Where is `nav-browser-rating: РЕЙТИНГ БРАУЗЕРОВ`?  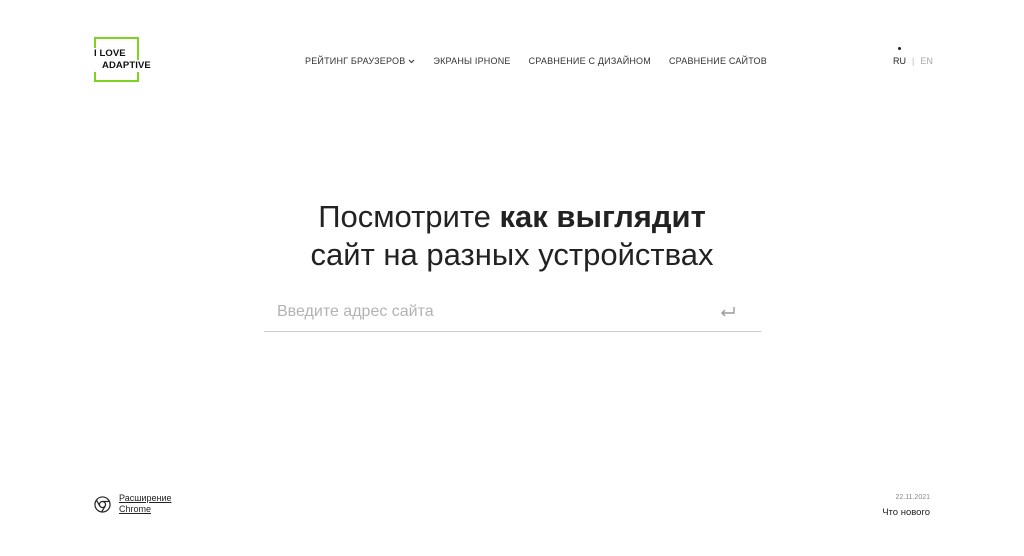
nav-browser-rating: РЕЙТИНГ БРАУЗЕРОВ is located at coordinates (360, 61).